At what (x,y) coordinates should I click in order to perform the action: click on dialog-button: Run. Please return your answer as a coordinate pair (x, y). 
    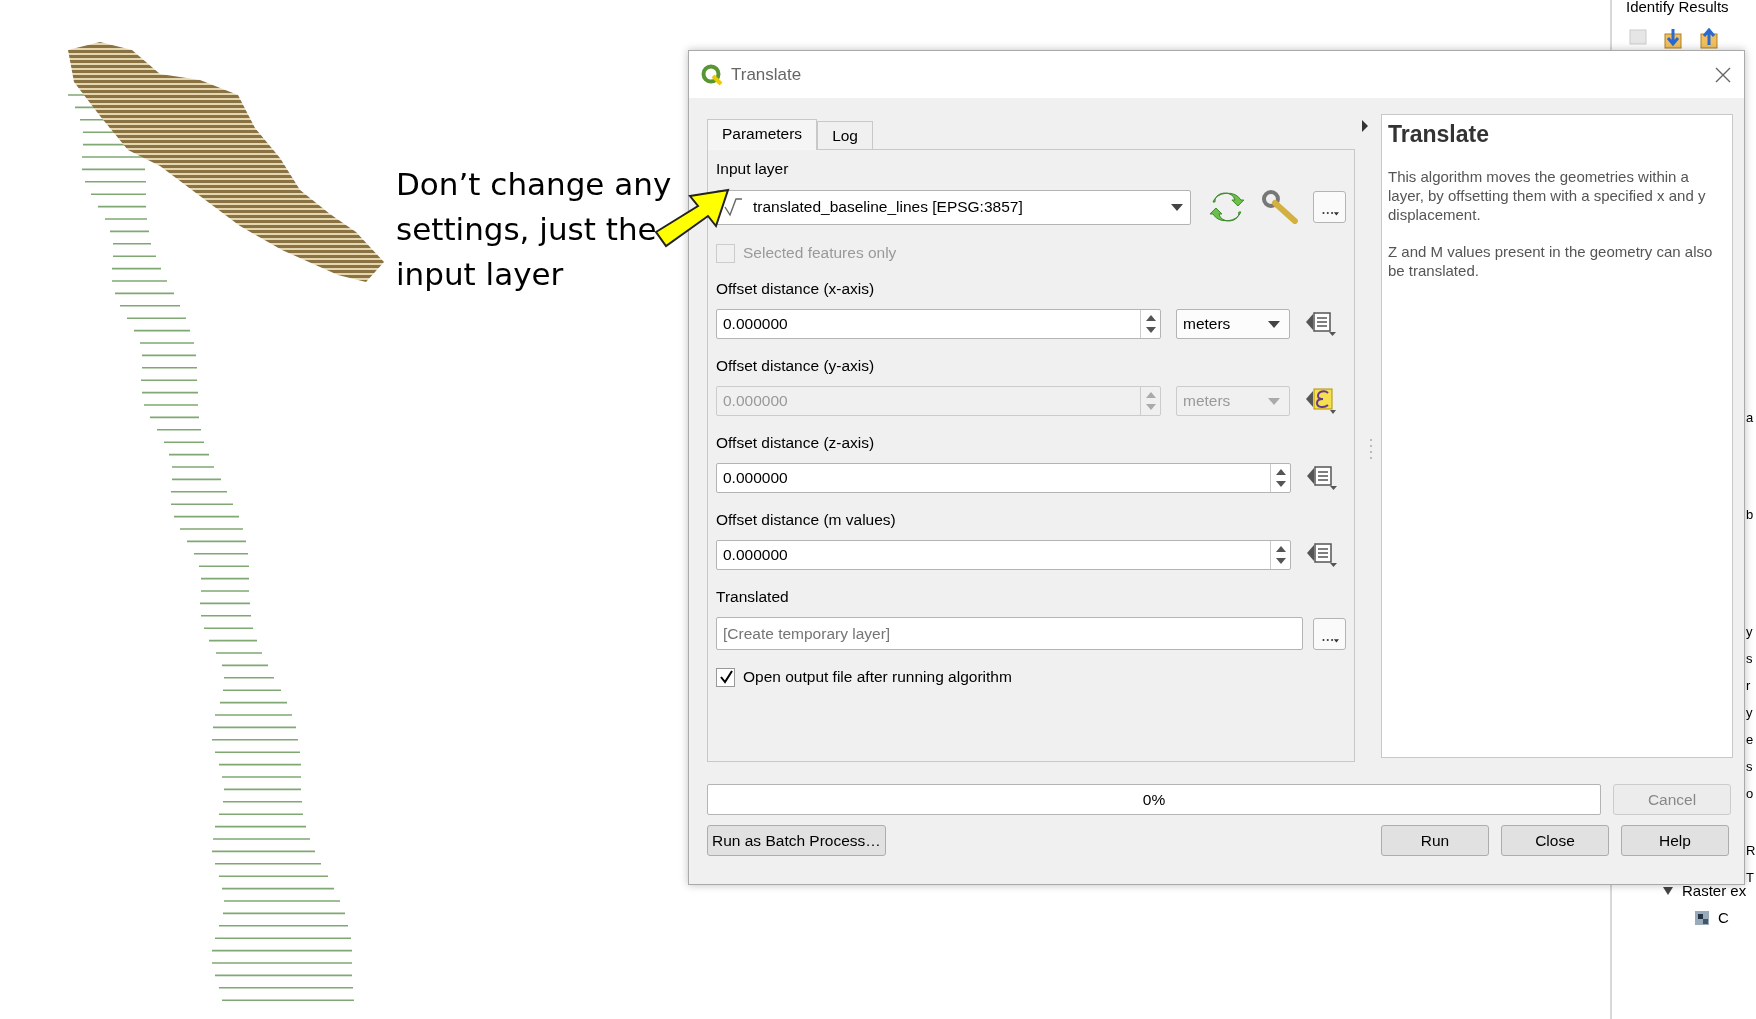
    Looking at the image, I should click on (1435, 840).